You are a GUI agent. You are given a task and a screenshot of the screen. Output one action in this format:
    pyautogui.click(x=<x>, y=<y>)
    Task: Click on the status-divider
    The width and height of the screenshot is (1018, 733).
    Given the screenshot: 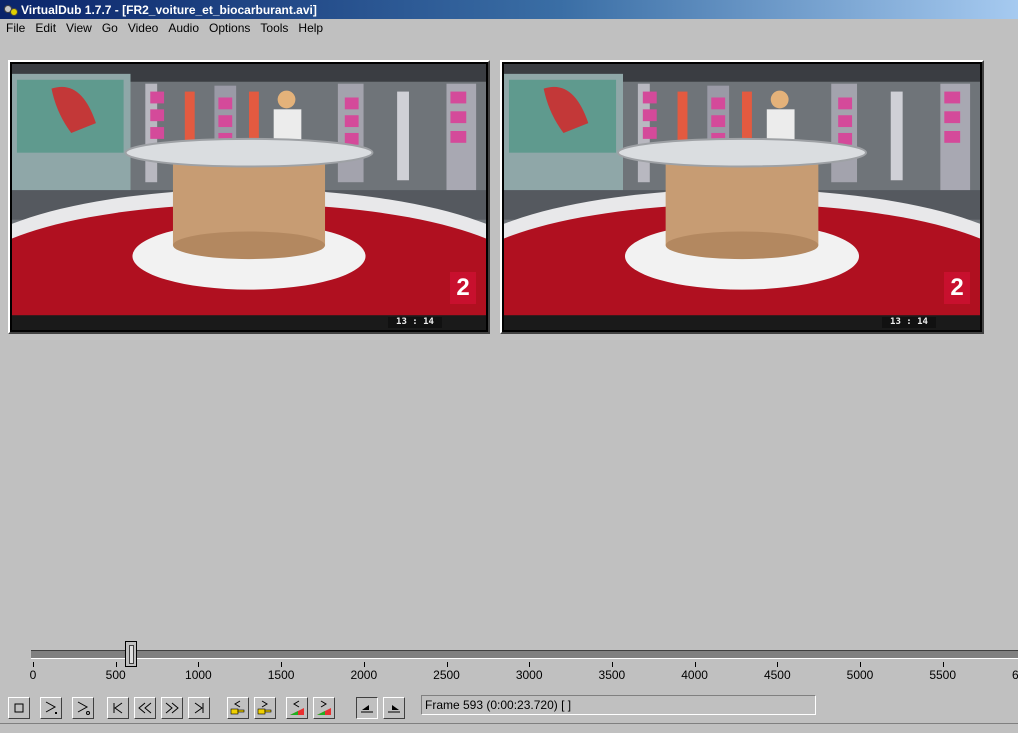 What is the action you would take?
    pyautogui.click(x=509, y=723)
    